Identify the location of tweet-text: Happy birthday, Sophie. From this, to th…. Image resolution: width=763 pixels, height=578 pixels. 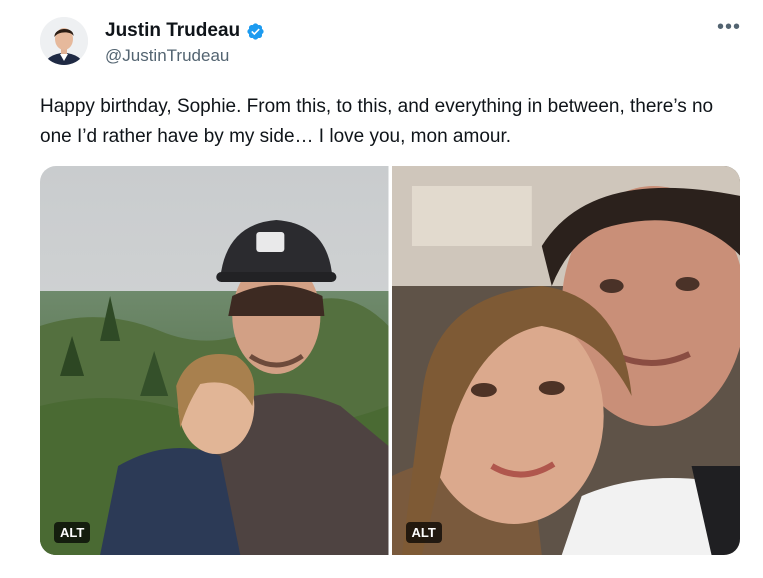
(377, 121).